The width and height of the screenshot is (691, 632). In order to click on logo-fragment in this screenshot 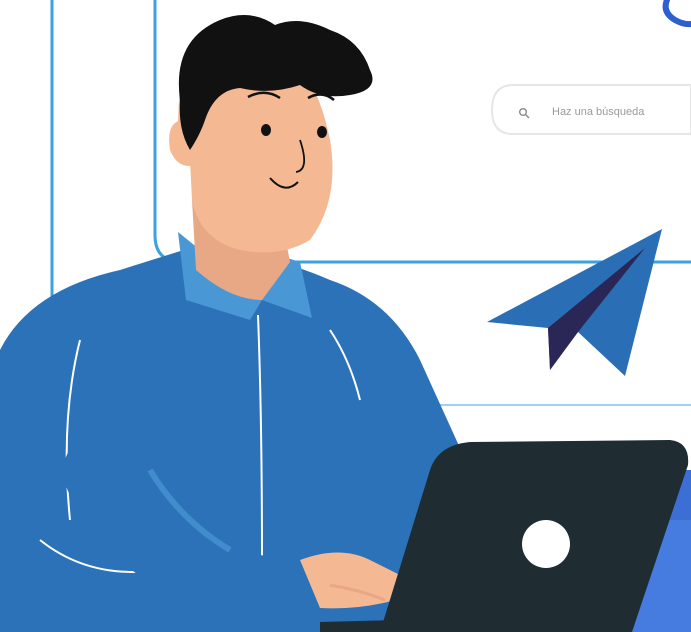, I will do `click(676, 14)`.